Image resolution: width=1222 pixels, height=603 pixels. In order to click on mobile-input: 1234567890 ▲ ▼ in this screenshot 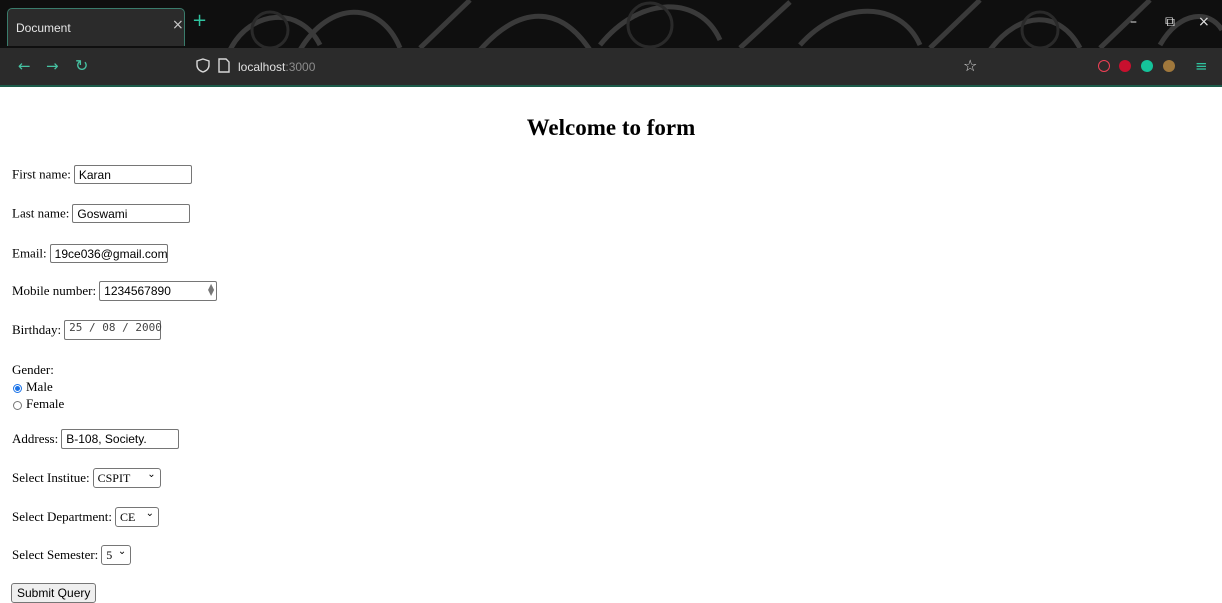, I will do `click(158, 291)`.